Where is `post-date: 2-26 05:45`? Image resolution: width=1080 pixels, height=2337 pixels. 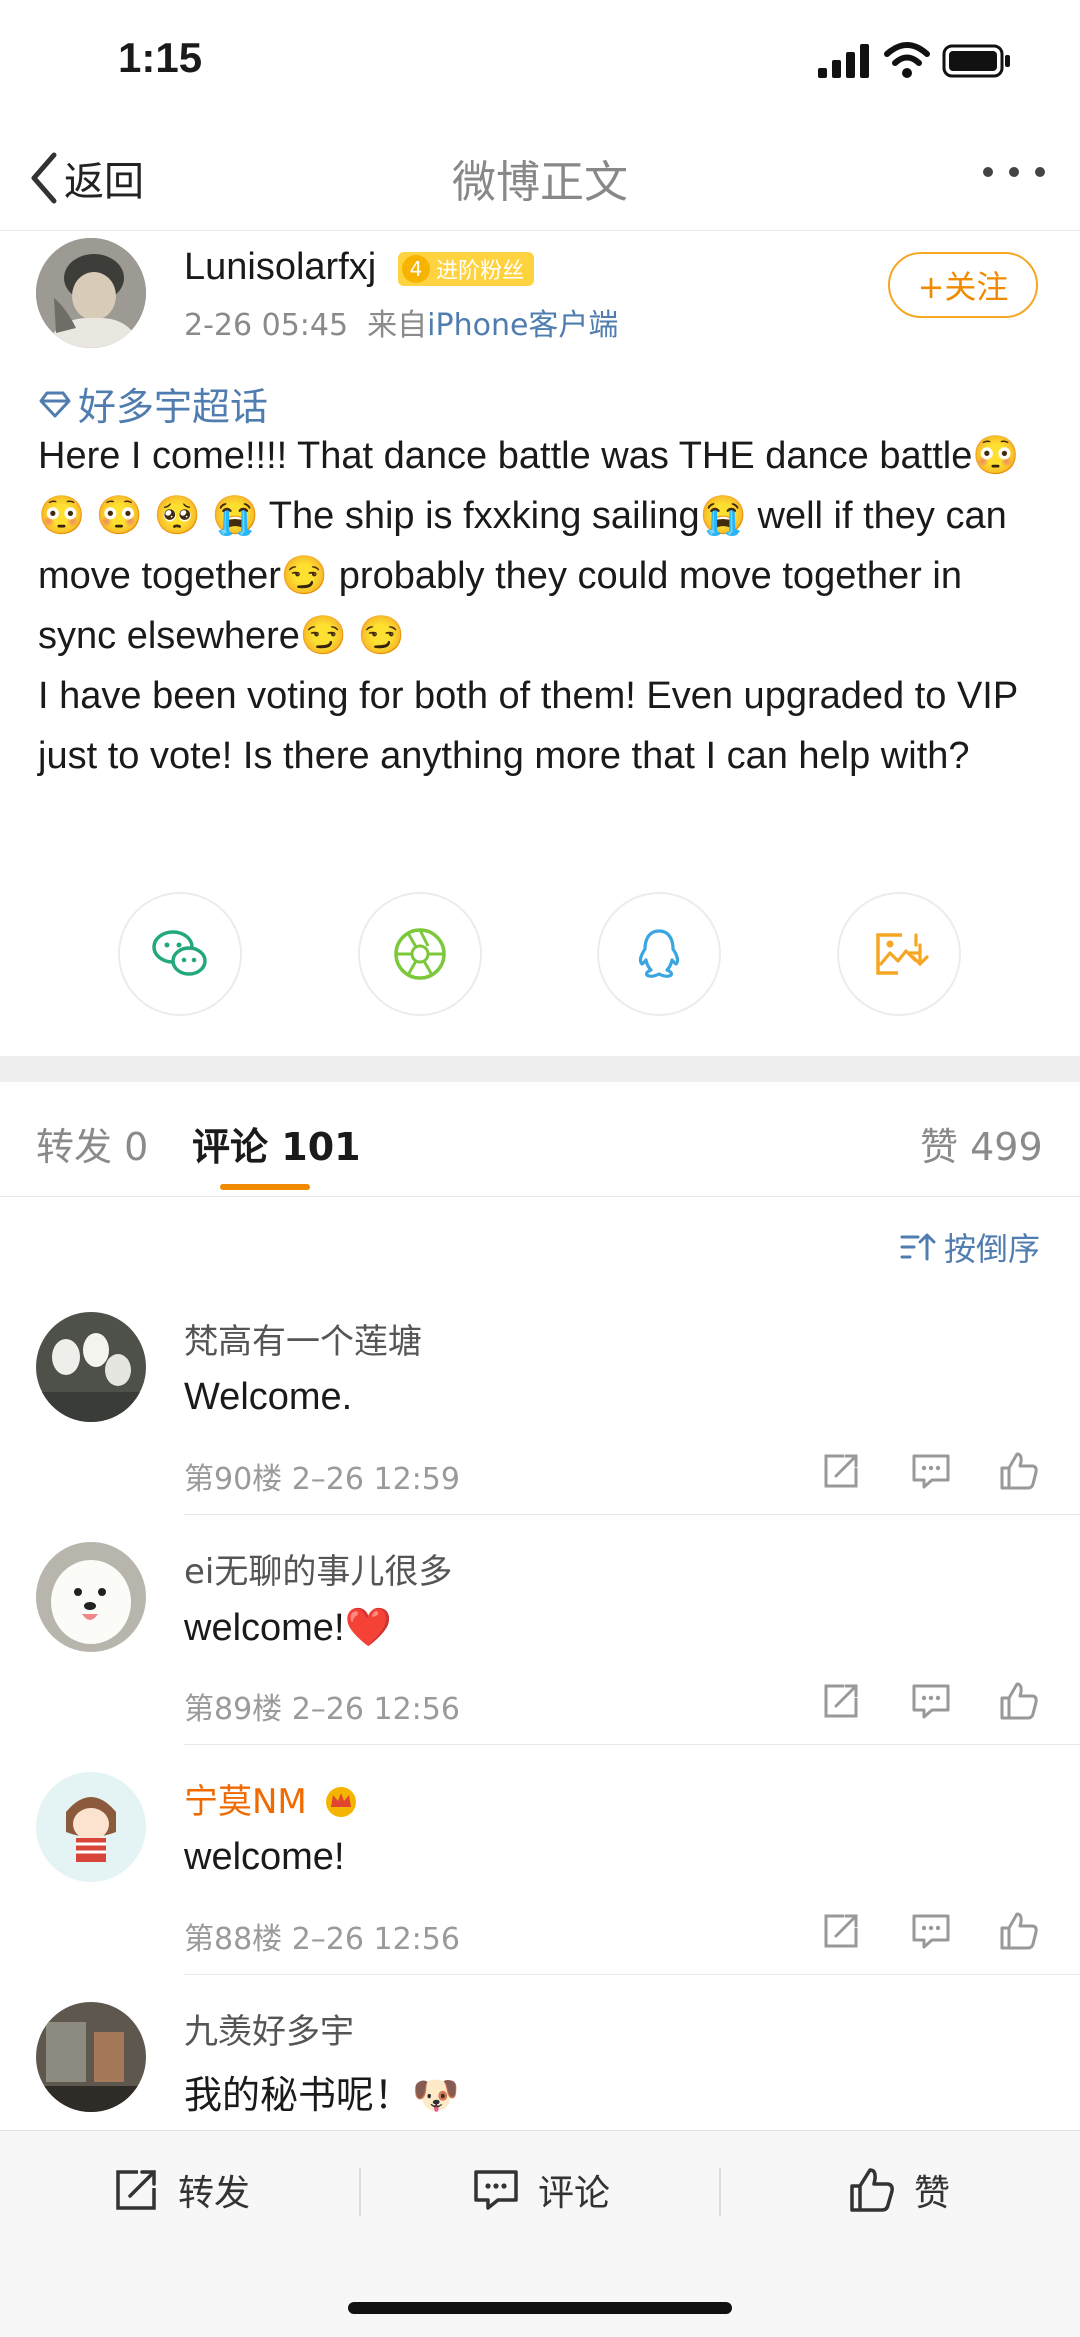
post-date: 2-26 05:45 is located at coordinates (266, 325).